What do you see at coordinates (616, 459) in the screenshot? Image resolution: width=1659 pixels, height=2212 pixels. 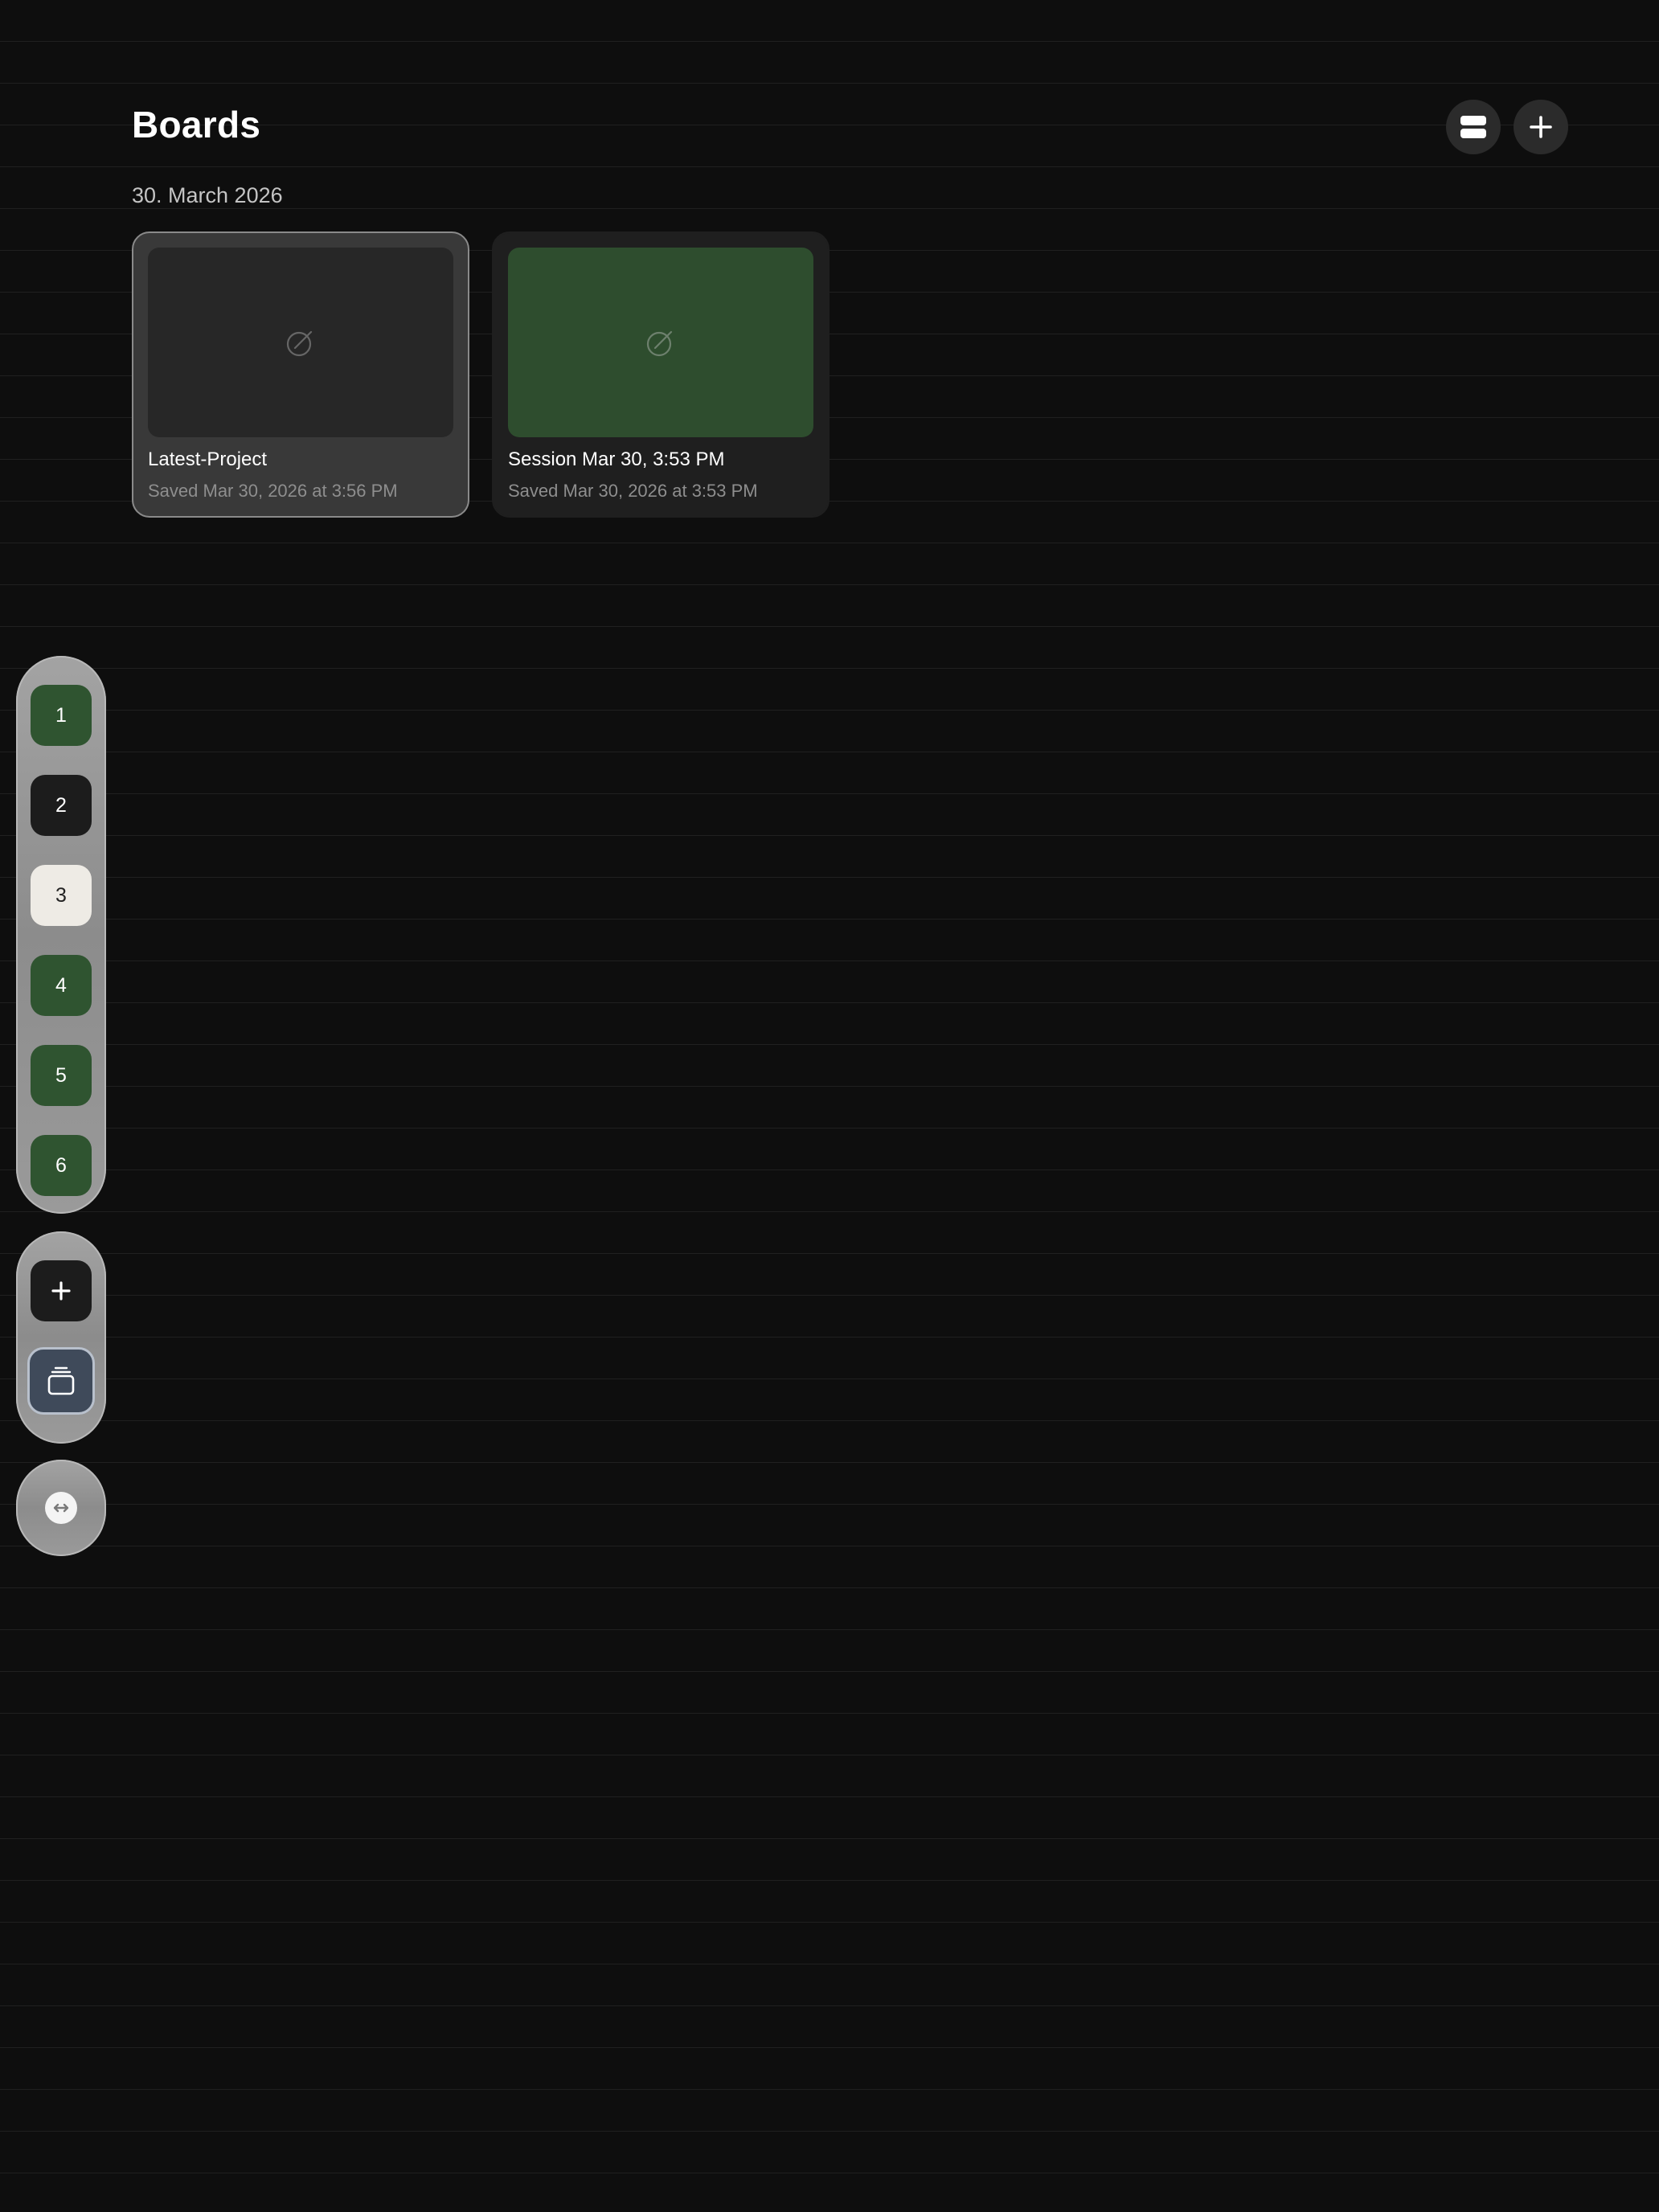 I see `board-name: Session Mar 30, 3:53 PM` at bounding box center [616, 459].